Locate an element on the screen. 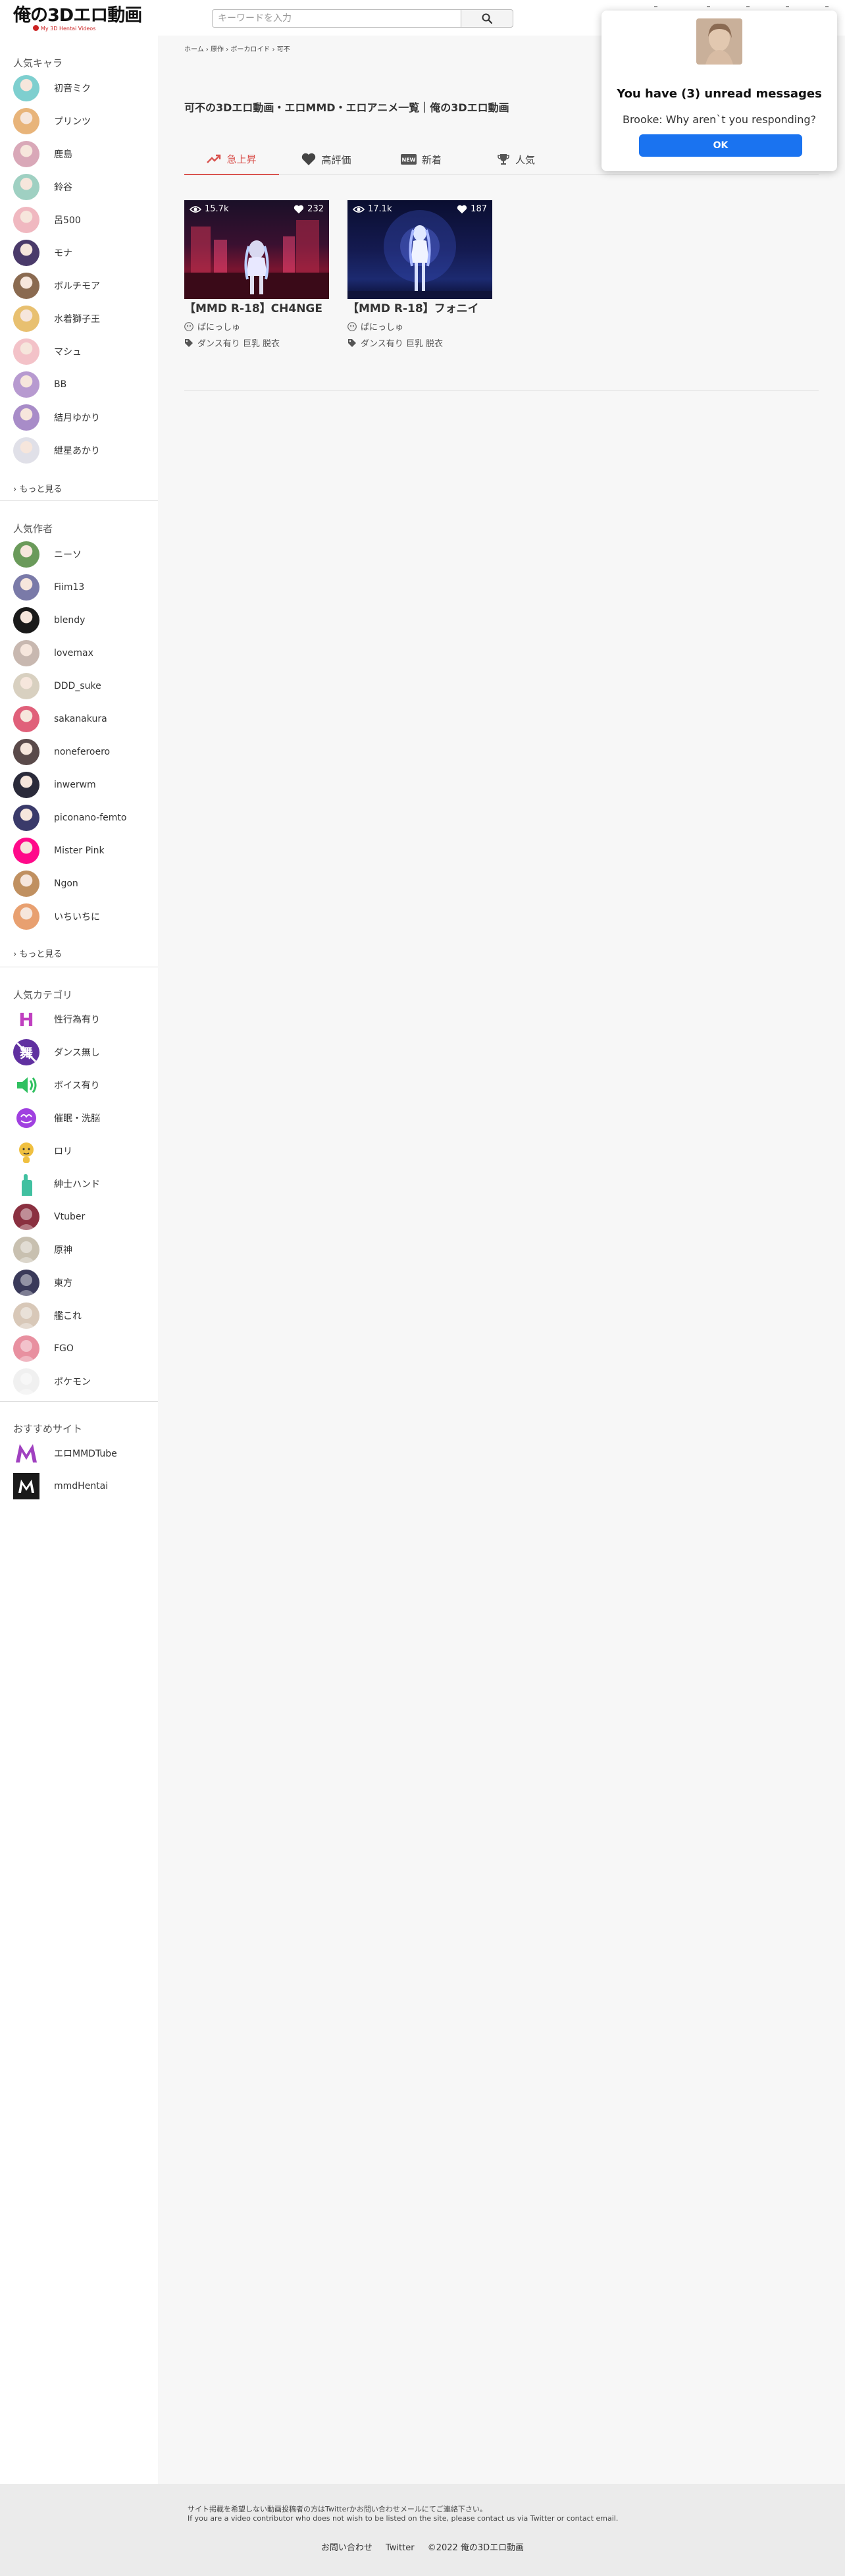 Image resolution: width=845 pixels, height=2576 pixels. sidebar-item-site: エロMMDTube is located at coordinates (65, 1453).